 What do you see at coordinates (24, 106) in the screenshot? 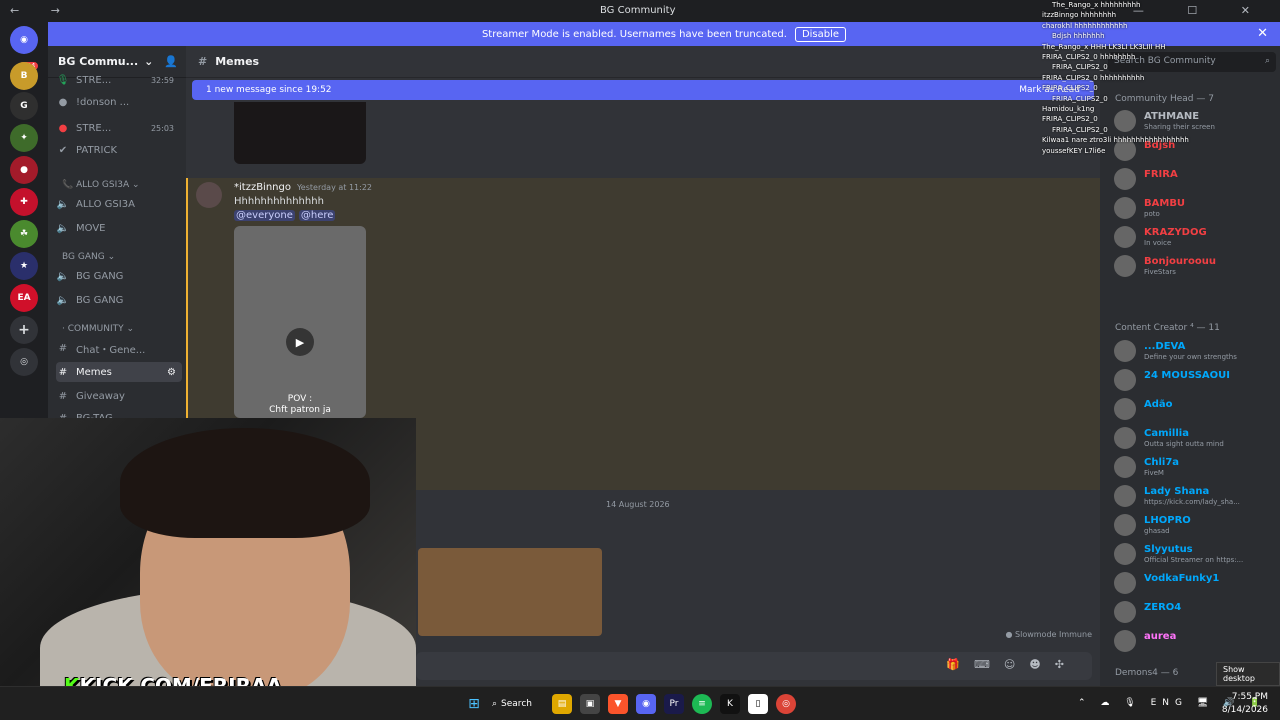
I see `server-icon: G` at bounding box center [24, 106].